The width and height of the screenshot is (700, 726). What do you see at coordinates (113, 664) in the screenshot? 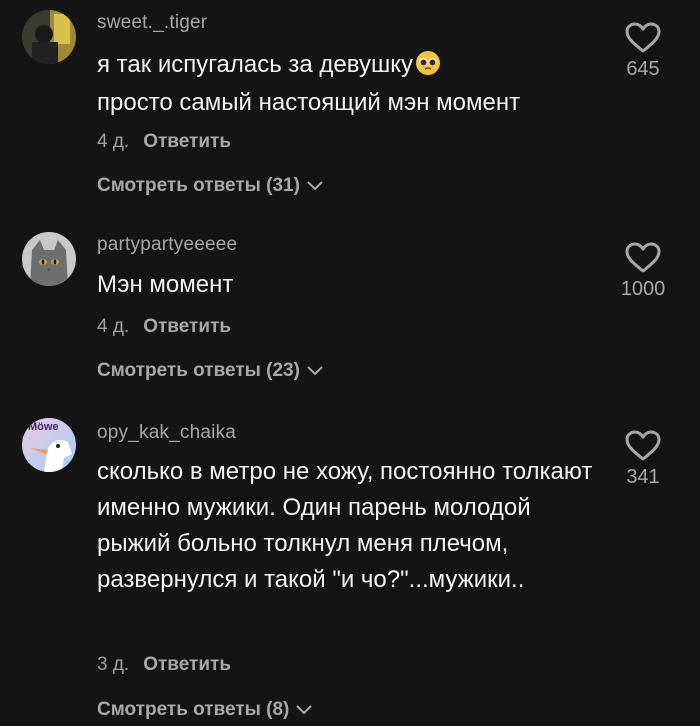
I see `comment-time: 3 д.` at bounding box center [113, 664].